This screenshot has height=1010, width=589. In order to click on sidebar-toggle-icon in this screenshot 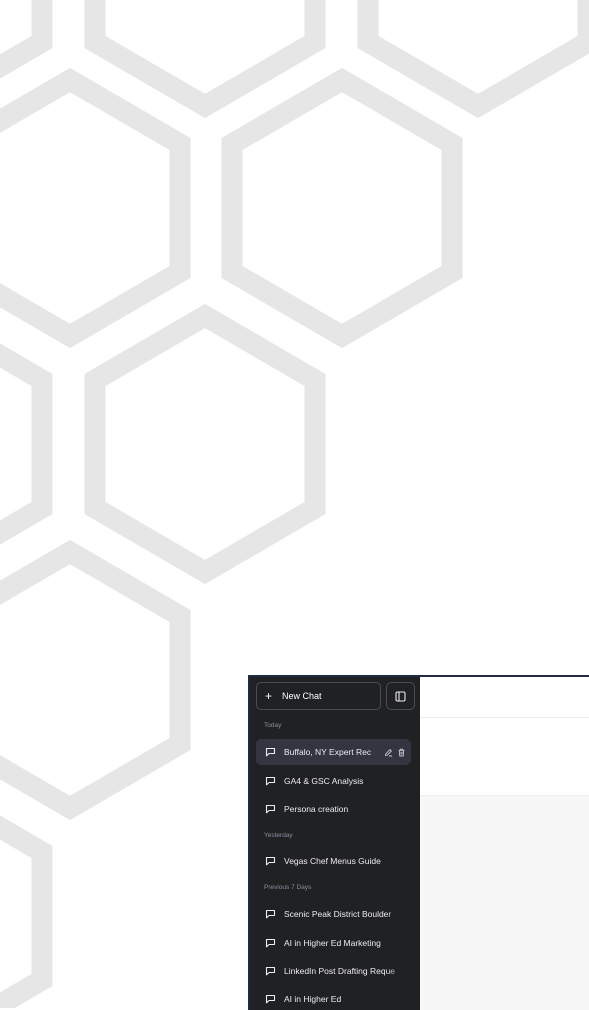, I will do `click(400, 696)`.